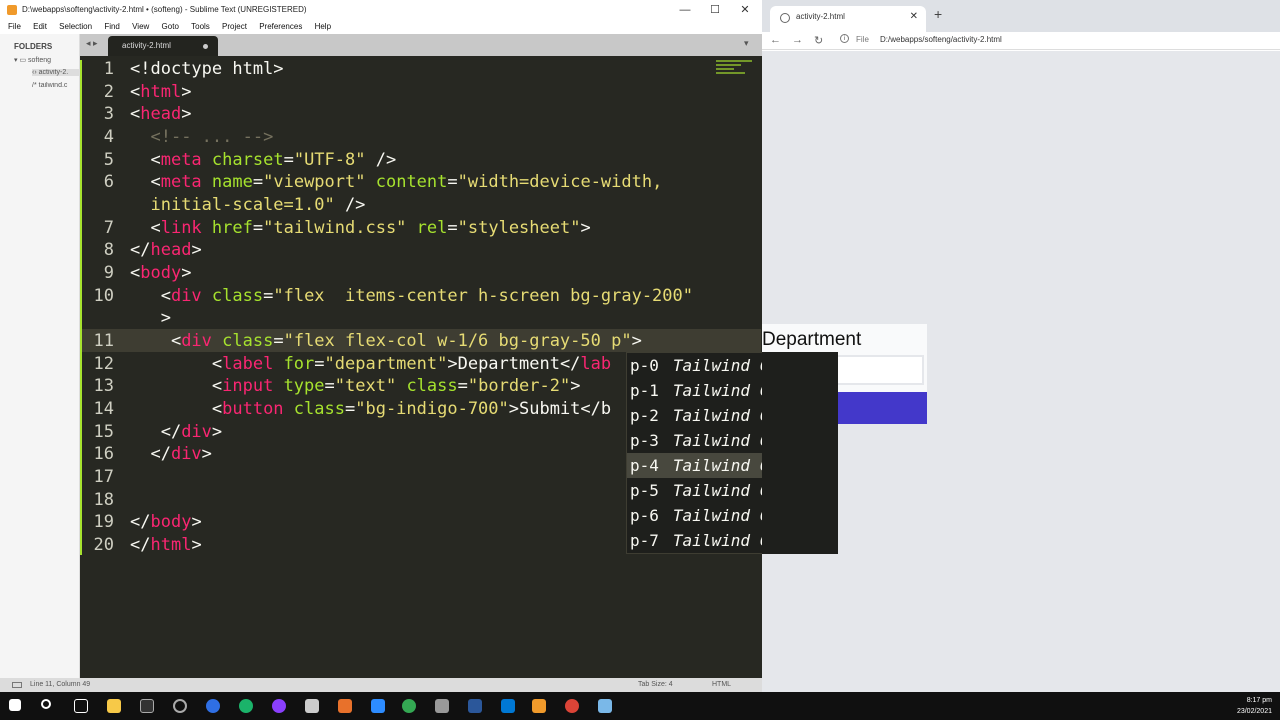  I want to click on back-icon: ←, so click(775, 40).